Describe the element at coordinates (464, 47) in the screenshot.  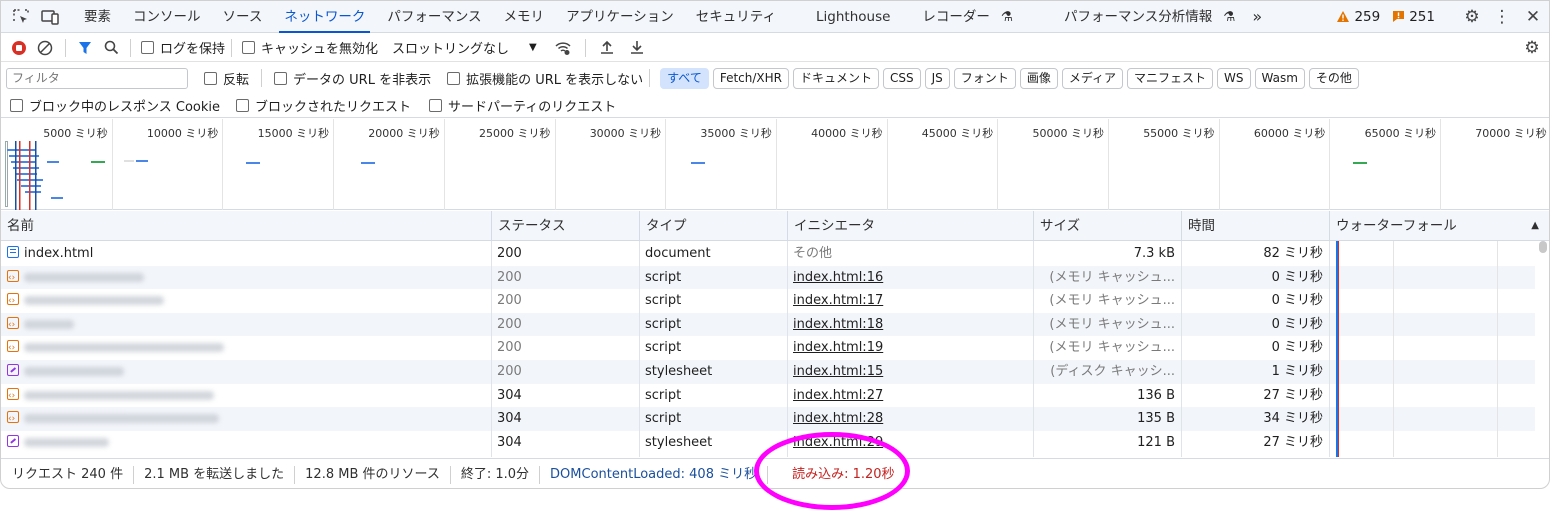
I see `throttling-select: スロットリングなし ▼` at that location.